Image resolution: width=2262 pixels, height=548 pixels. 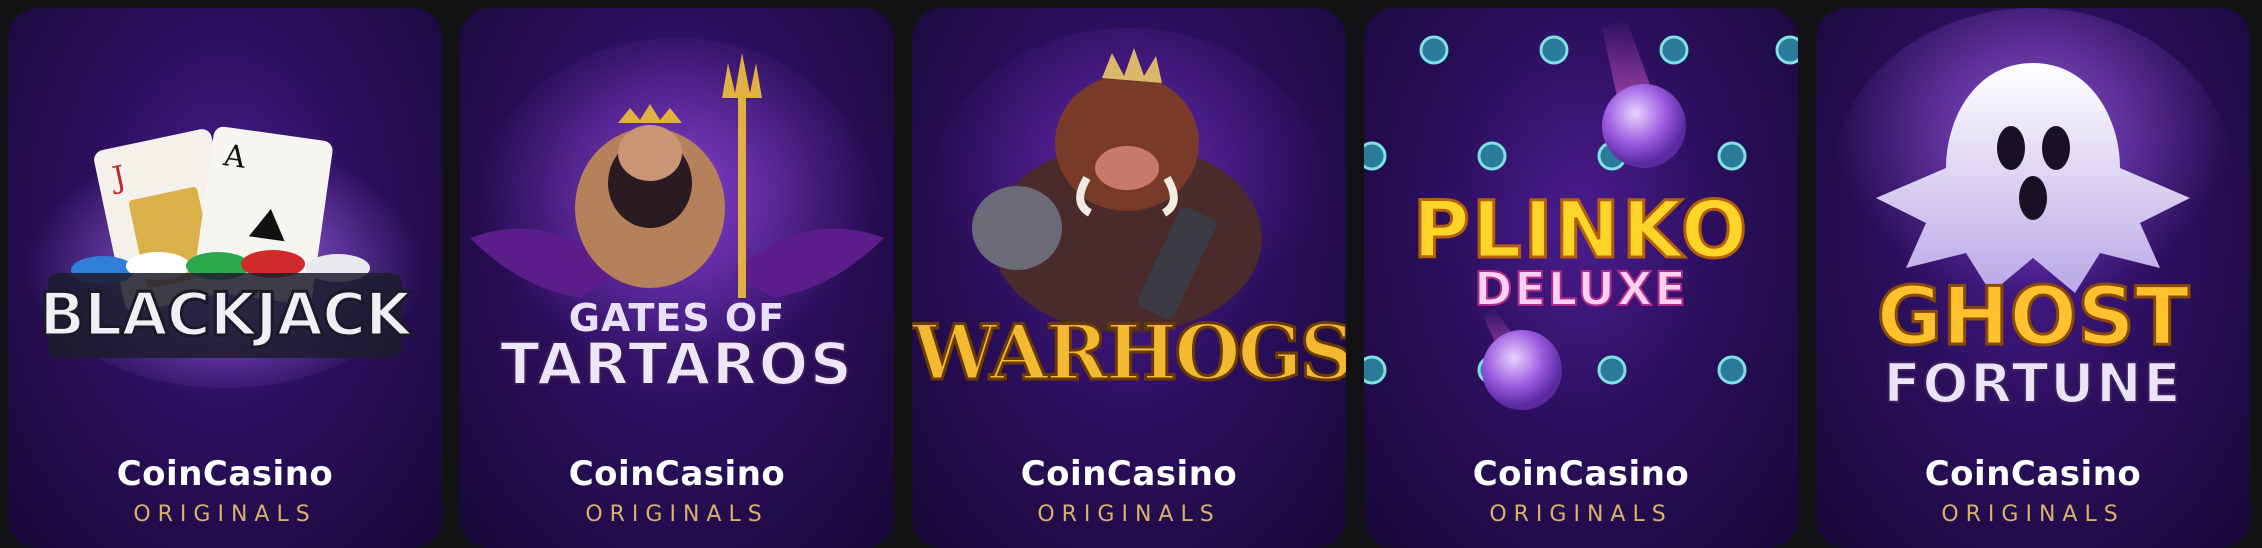 I want to click on game-title-line-2: DELUXE, so click(x=1580, y=289).